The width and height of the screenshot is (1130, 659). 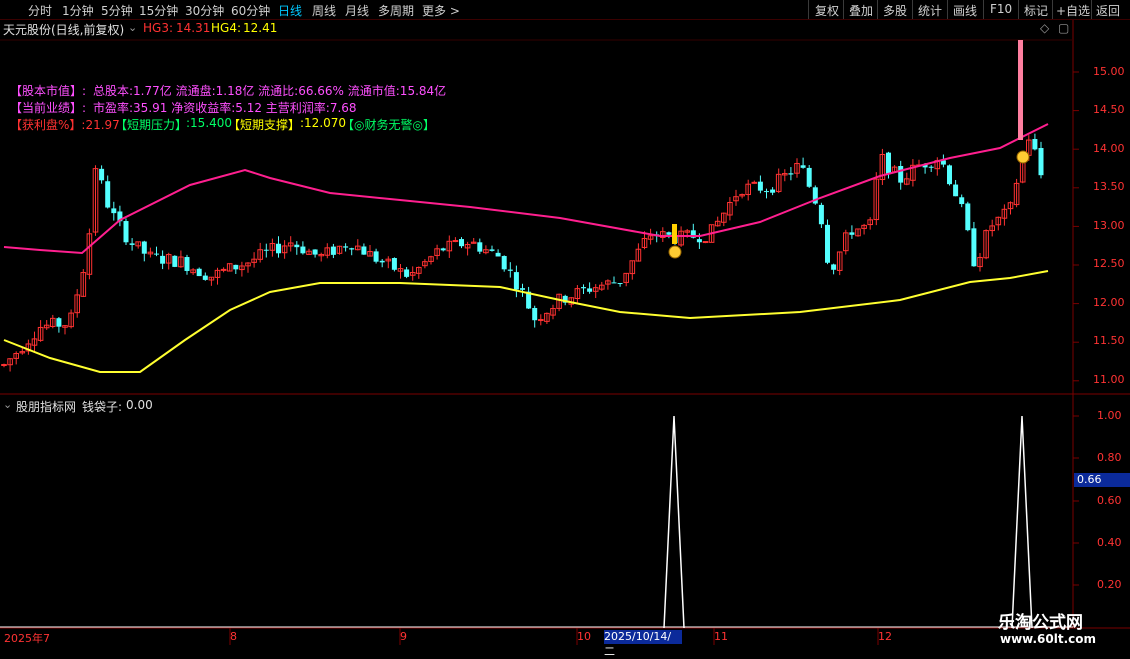 What do you see at coordinates (151, 125) in the screenshot?
I see `info-pressure-tag: 【短期压力】` at bounding box center [151, 125].